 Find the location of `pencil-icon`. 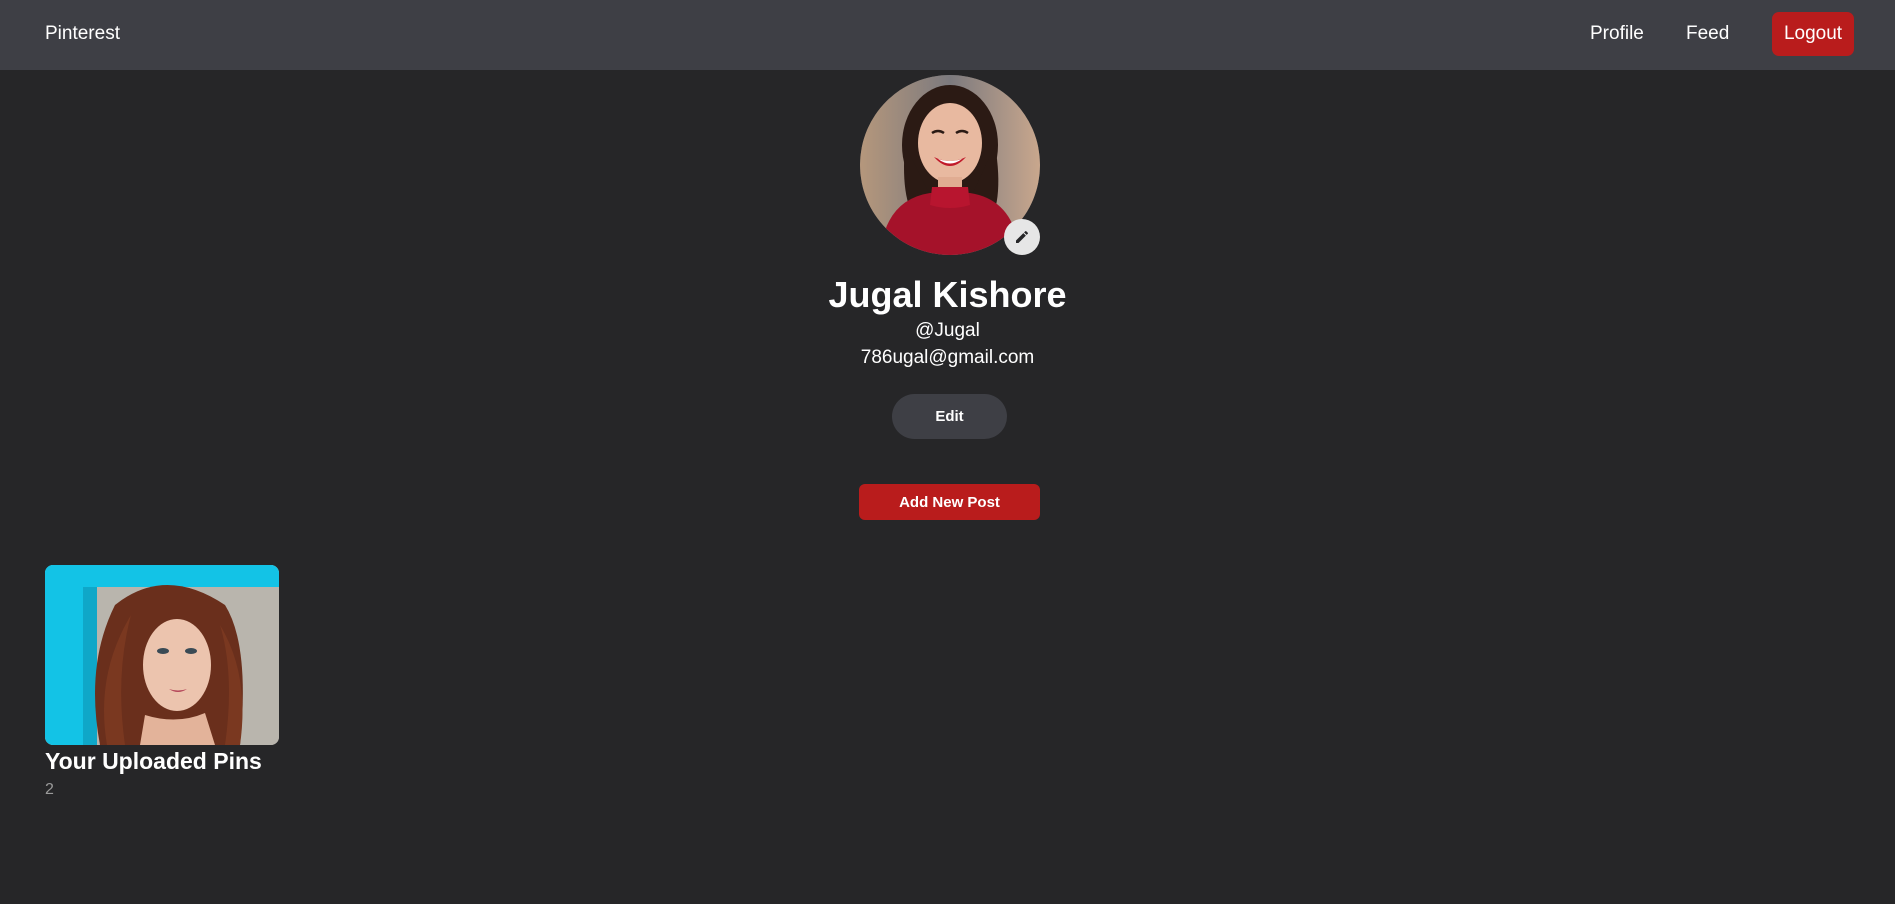

pencil-icon is located at coordinates (1022, 236).